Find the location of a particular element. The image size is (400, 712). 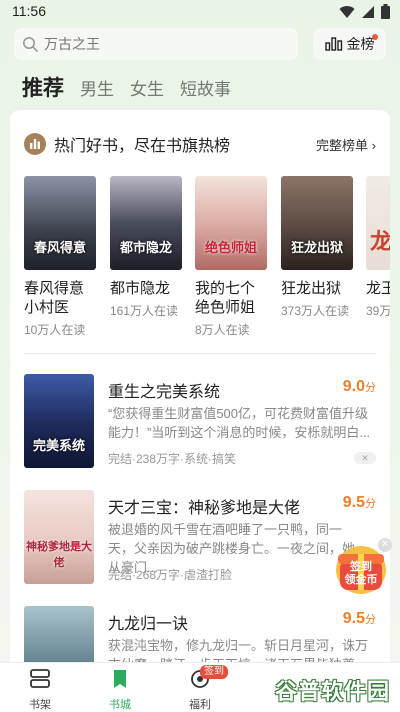

notification-dot is located at coordinates (375, 37).